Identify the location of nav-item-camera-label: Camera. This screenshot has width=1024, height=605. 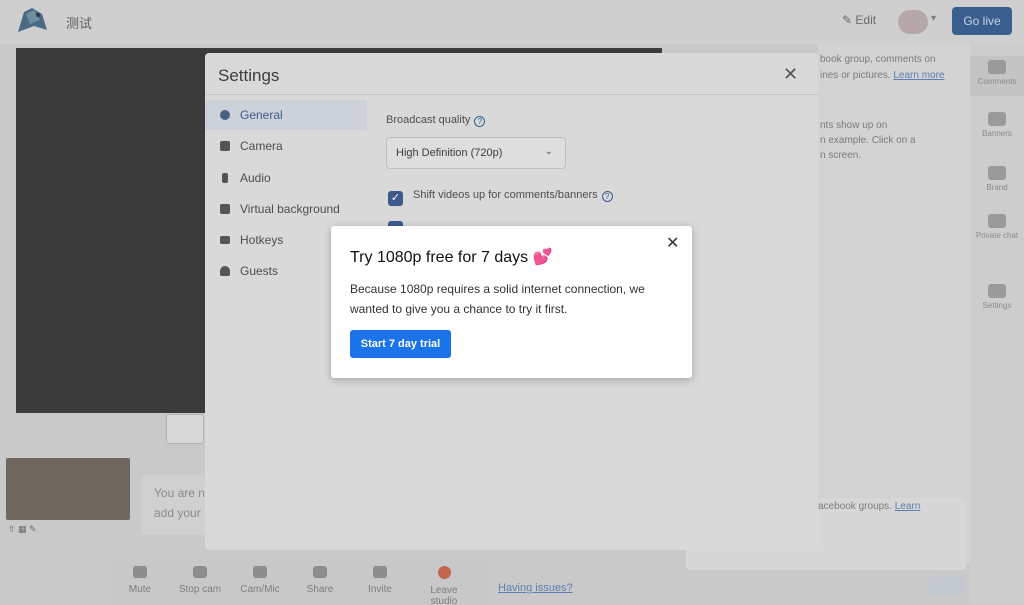
(261, 146).